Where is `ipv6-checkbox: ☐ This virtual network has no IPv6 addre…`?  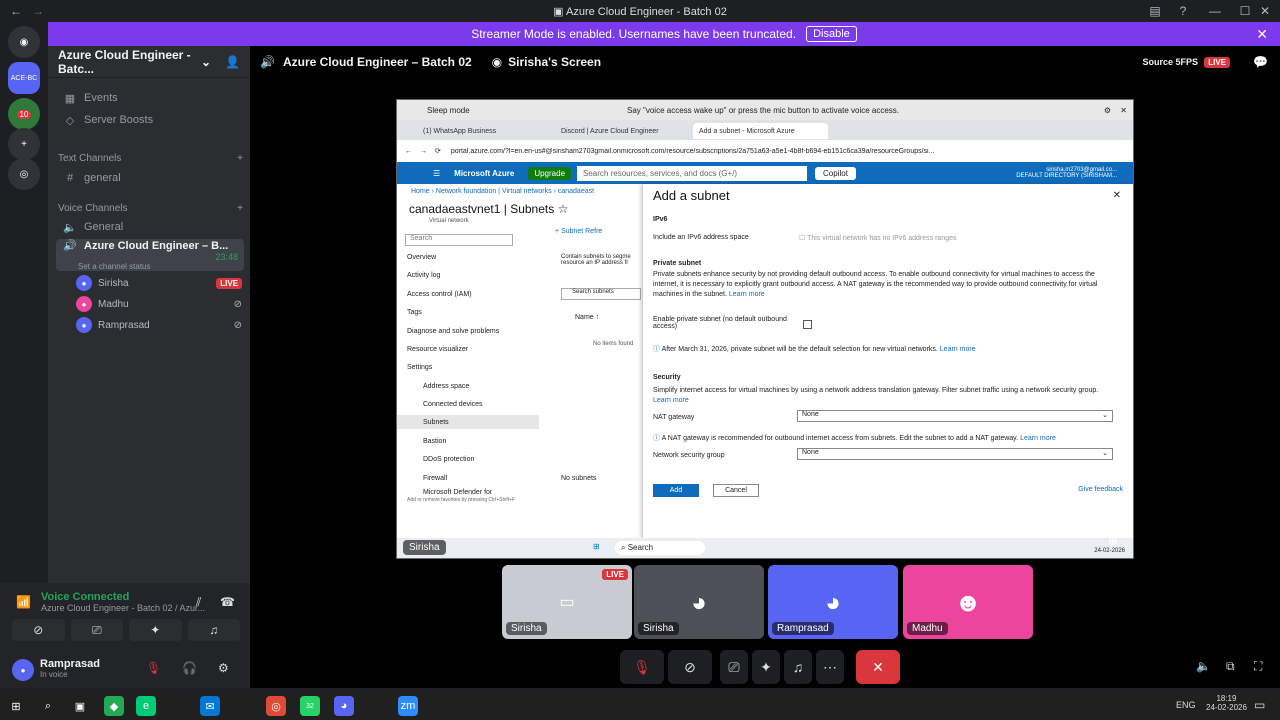
ipv6-checkbox: ☐ This virtual network has no IPv6 addre… is located at coordinates (878, 238).